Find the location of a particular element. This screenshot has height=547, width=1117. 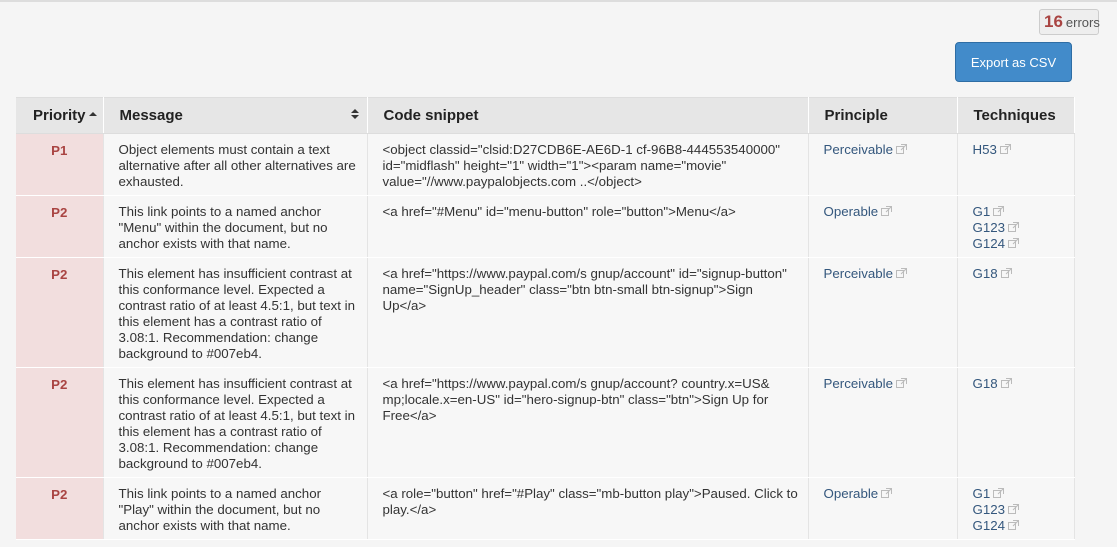

export-csv-button: Export as CSV is located at coordinates (1013, 62).